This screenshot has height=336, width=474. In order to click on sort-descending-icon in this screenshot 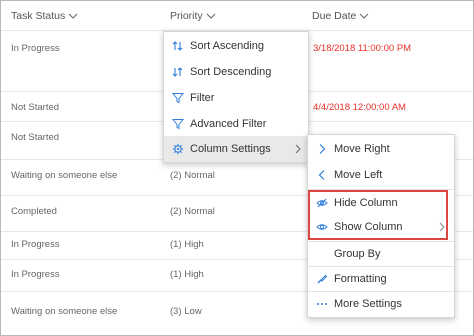, I will do `click(178, 72)`.